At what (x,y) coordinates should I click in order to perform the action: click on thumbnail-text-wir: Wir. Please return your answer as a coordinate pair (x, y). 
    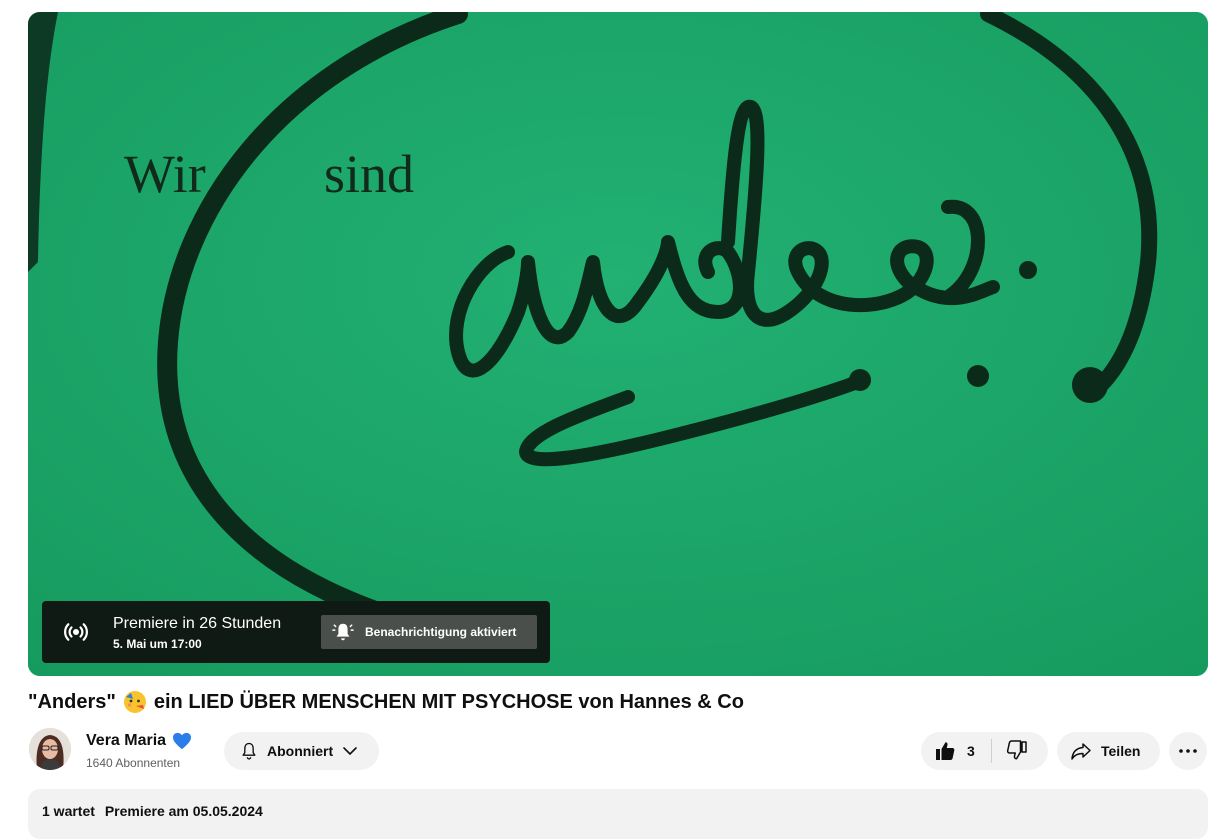
    Looking at the image, I should click on (165, 174).